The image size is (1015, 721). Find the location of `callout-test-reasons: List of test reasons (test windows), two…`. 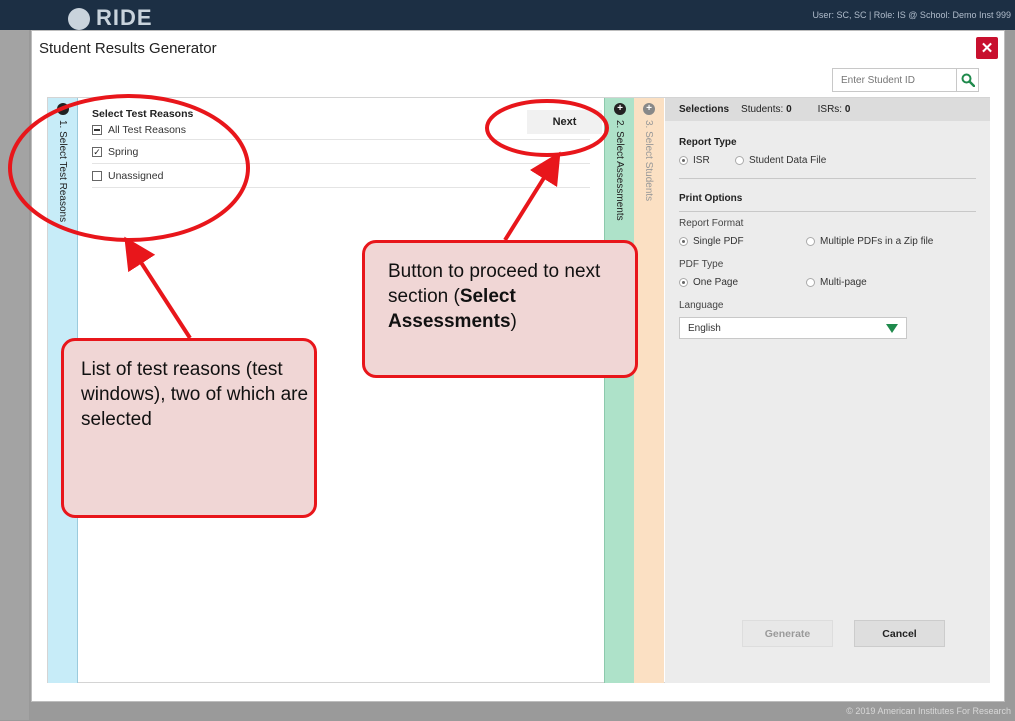

callout-test-reasons: List of test reasons (test windows), two… is located at coordinates (189, 428).